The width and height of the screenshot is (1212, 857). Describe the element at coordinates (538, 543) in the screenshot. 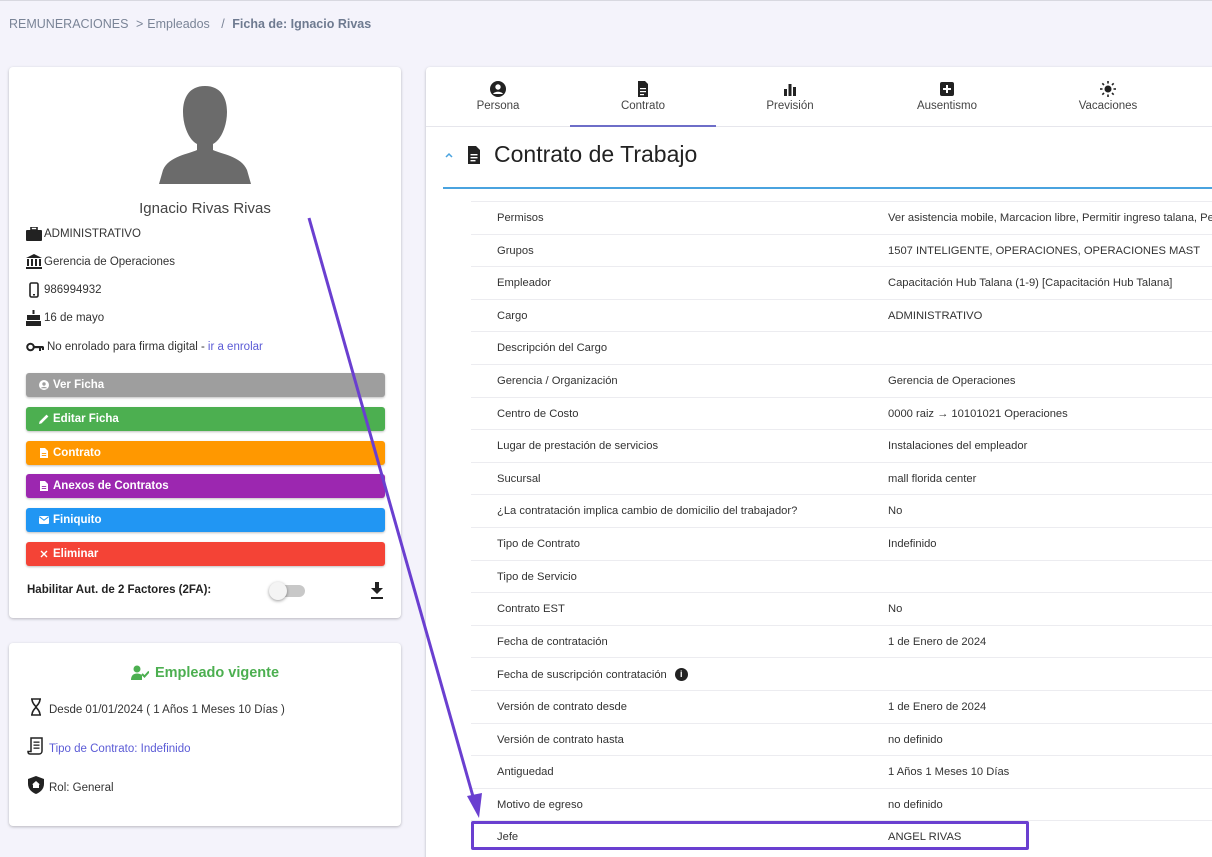

I see `row-label-text: Tipo de Contrato` at that location.